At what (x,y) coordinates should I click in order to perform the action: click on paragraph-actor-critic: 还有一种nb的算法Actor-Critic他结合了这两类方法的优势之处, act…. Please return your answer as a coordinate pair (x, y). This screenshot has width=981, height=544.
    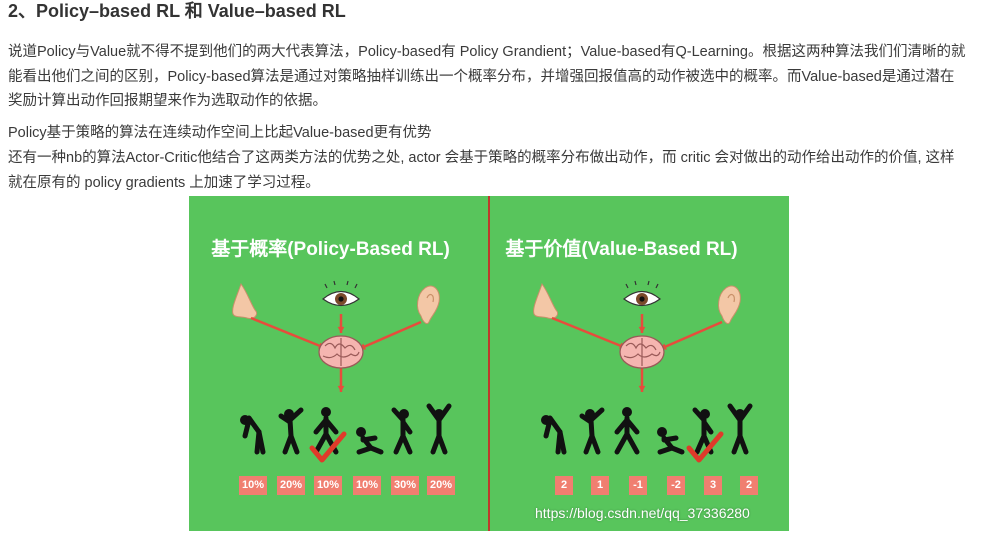
    Looking at the image, I should click on (481, 170).